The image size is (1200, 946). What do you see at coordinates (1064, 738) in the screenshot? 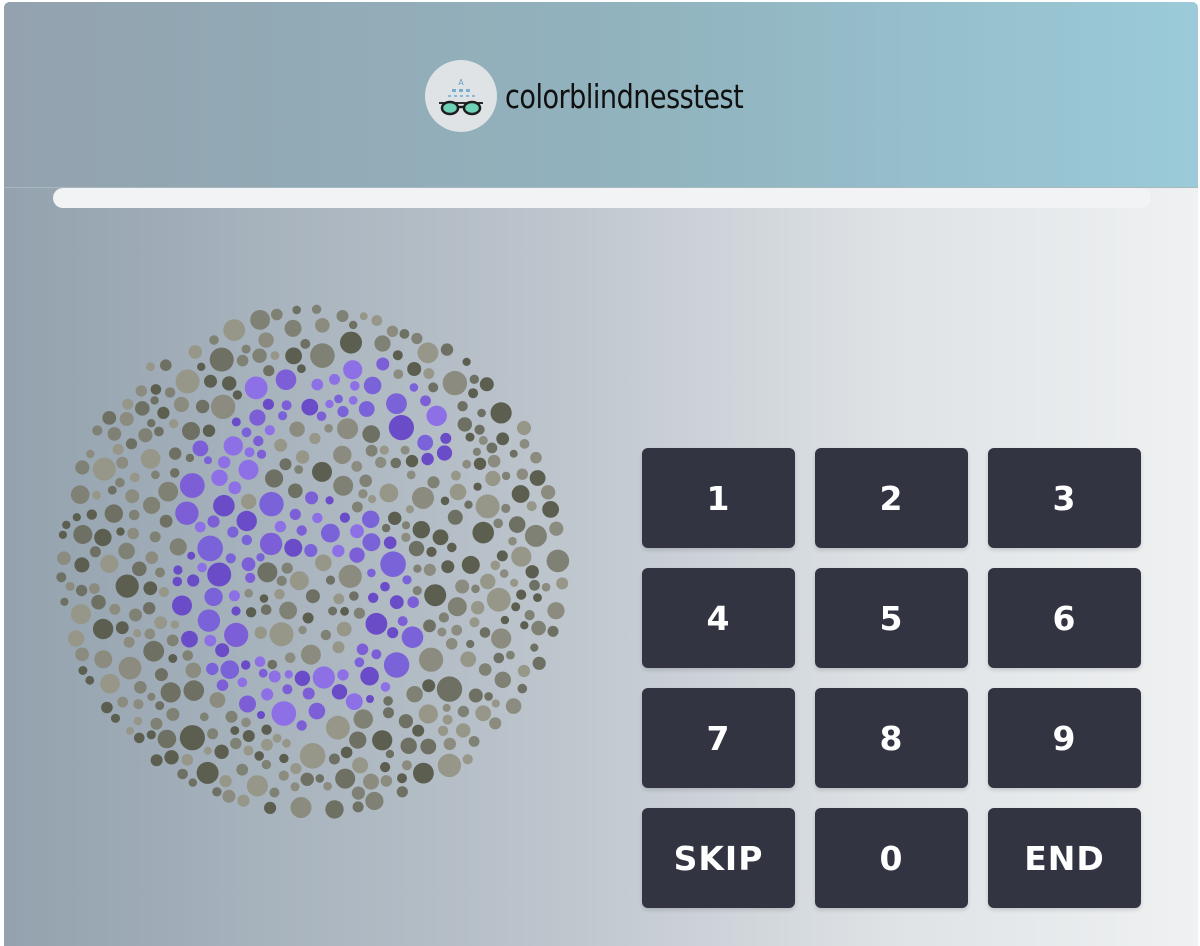
I see `key-9-button: 9` at bounding box center [1064, 738].